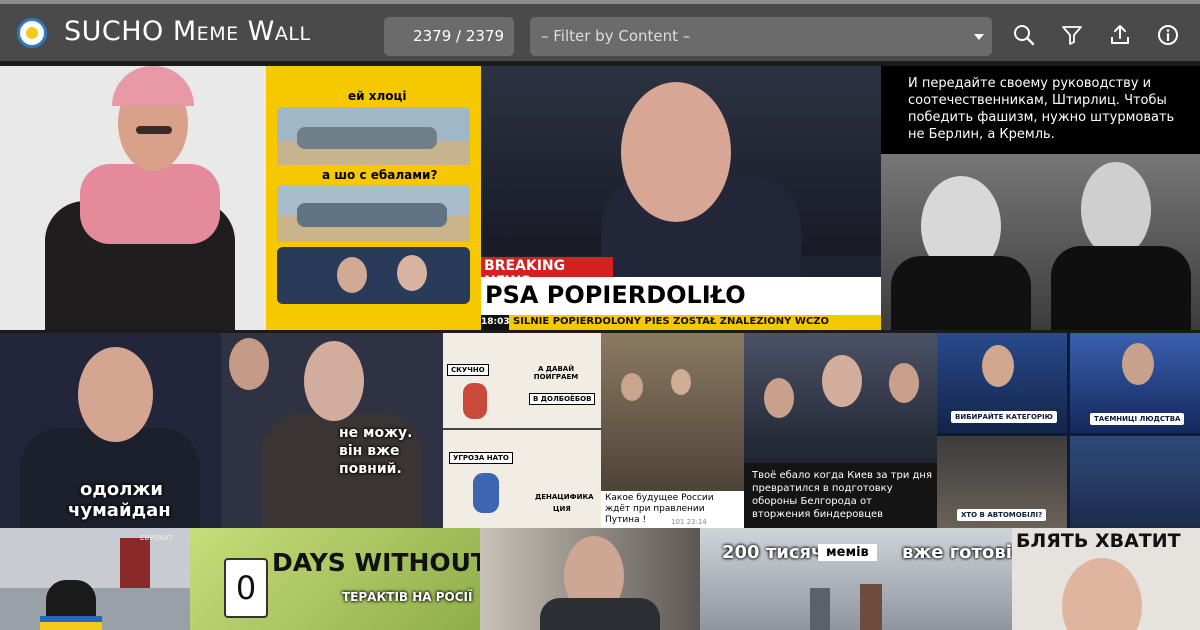  I want to click on meme-caption: вже готові, so click(957, 552).